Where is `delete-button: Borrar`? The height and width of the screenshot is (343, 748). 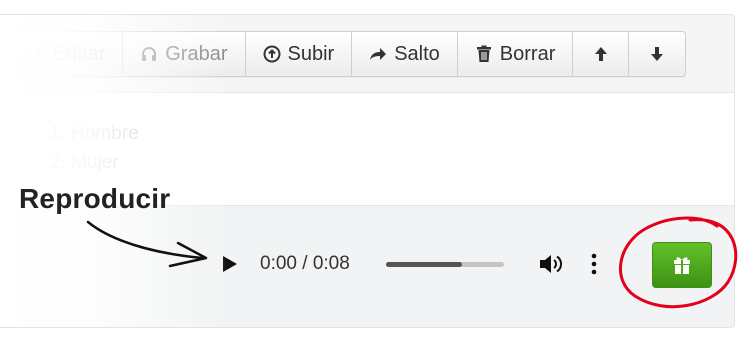 delete-button: Borrar is located at coordinates (516, 54).